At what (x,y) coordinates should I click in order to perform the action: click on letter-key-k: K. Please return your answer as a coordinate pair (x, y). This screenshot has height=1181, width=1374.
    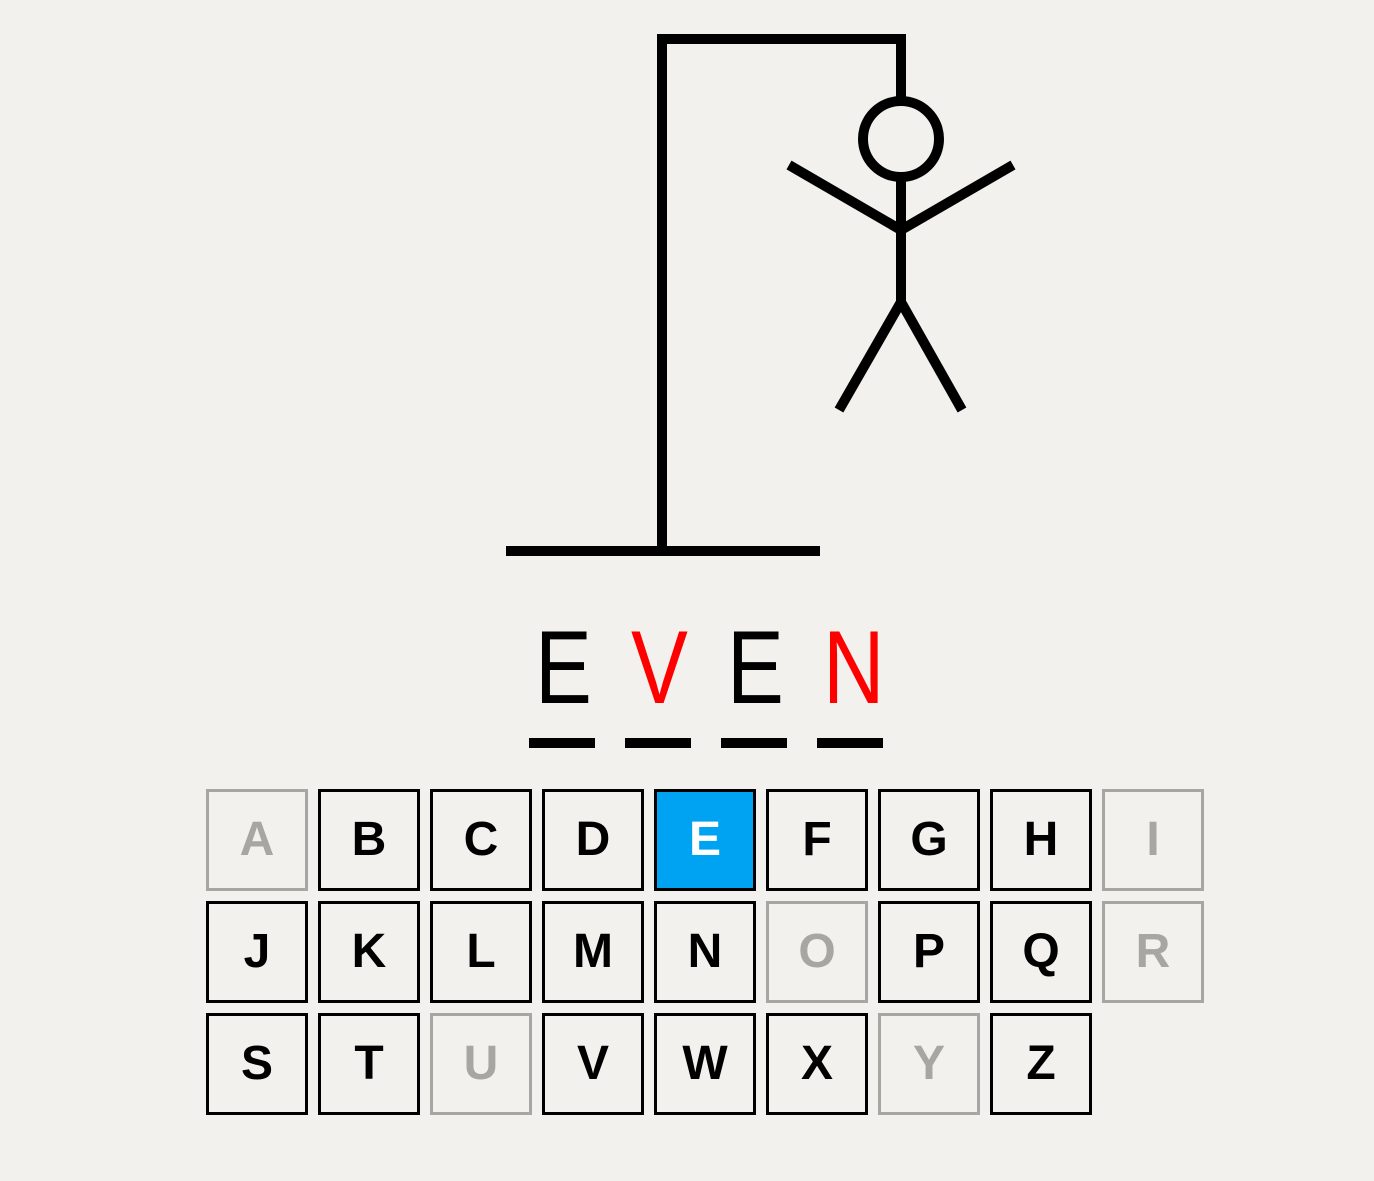
    Looking at the image, I should click on (369, 952).